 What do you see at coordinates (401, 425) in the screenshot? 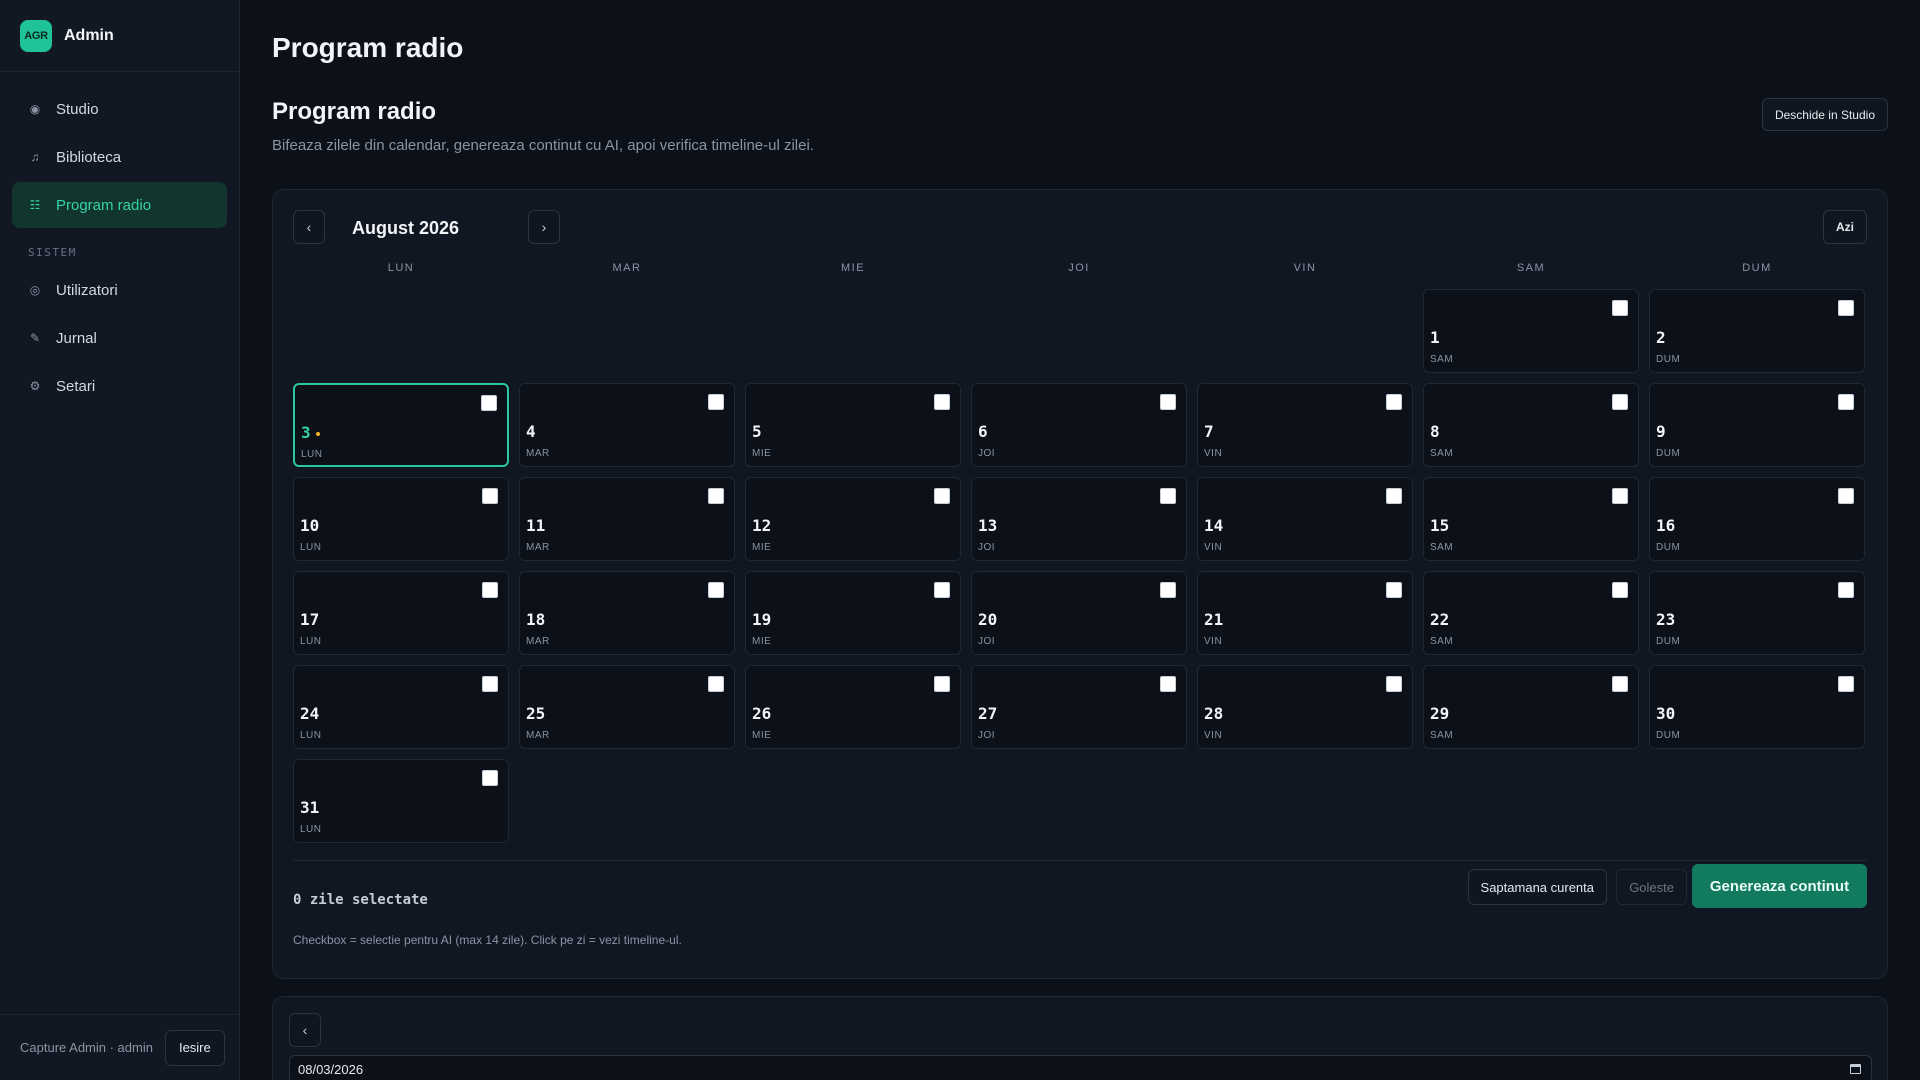
I see `day-cell-3: 3 LUN` at bounding box center [401, 425].